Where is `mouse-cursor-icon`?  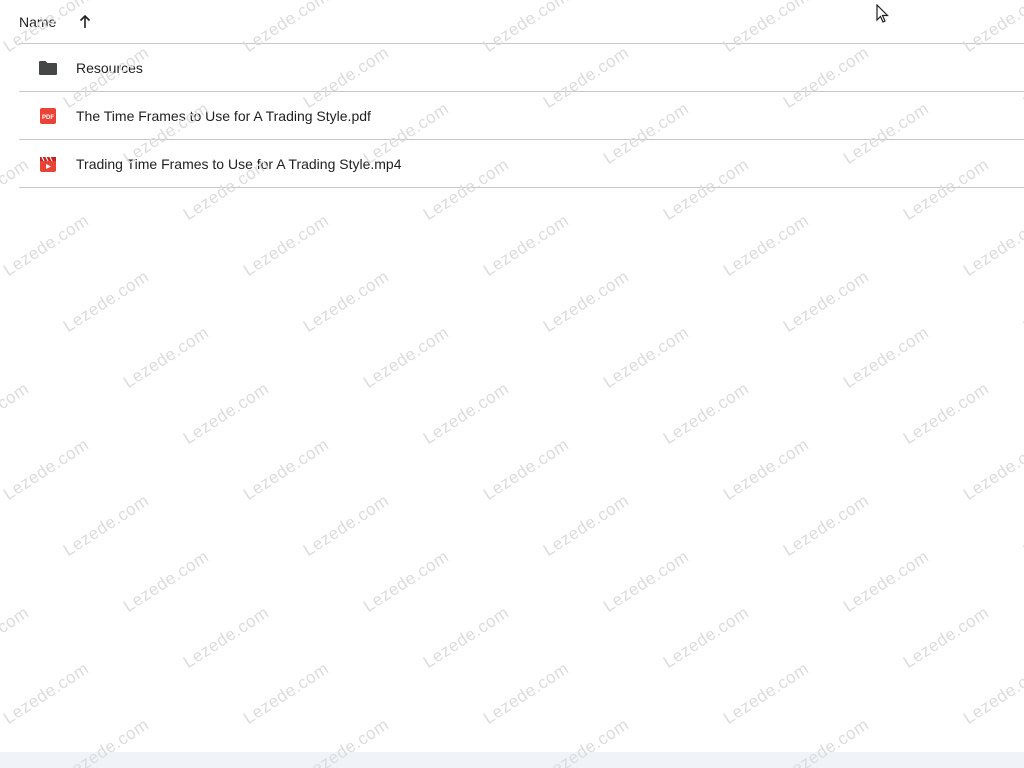
mouse-cursor-icon is located at coordinates (882, 13).